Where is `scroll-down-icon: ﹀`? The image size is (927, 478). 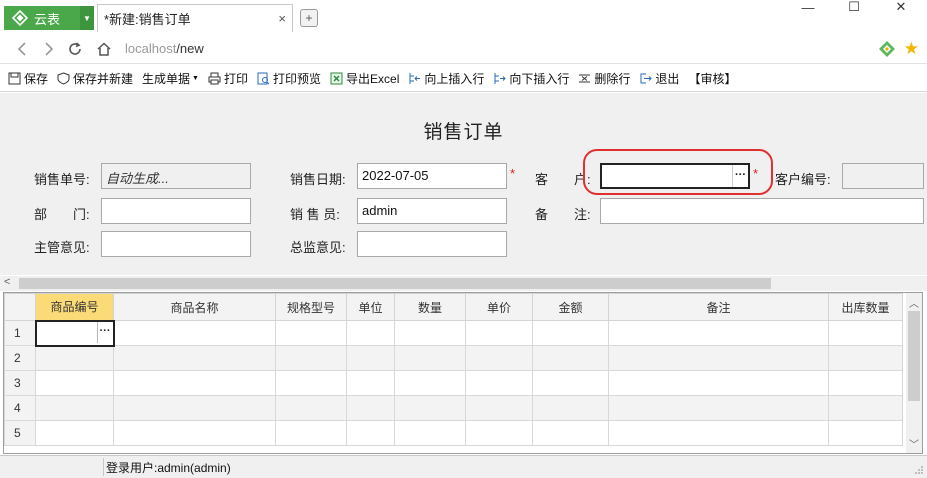
scroll-down-icon: ﹀ is located at coordinates (914, 443).